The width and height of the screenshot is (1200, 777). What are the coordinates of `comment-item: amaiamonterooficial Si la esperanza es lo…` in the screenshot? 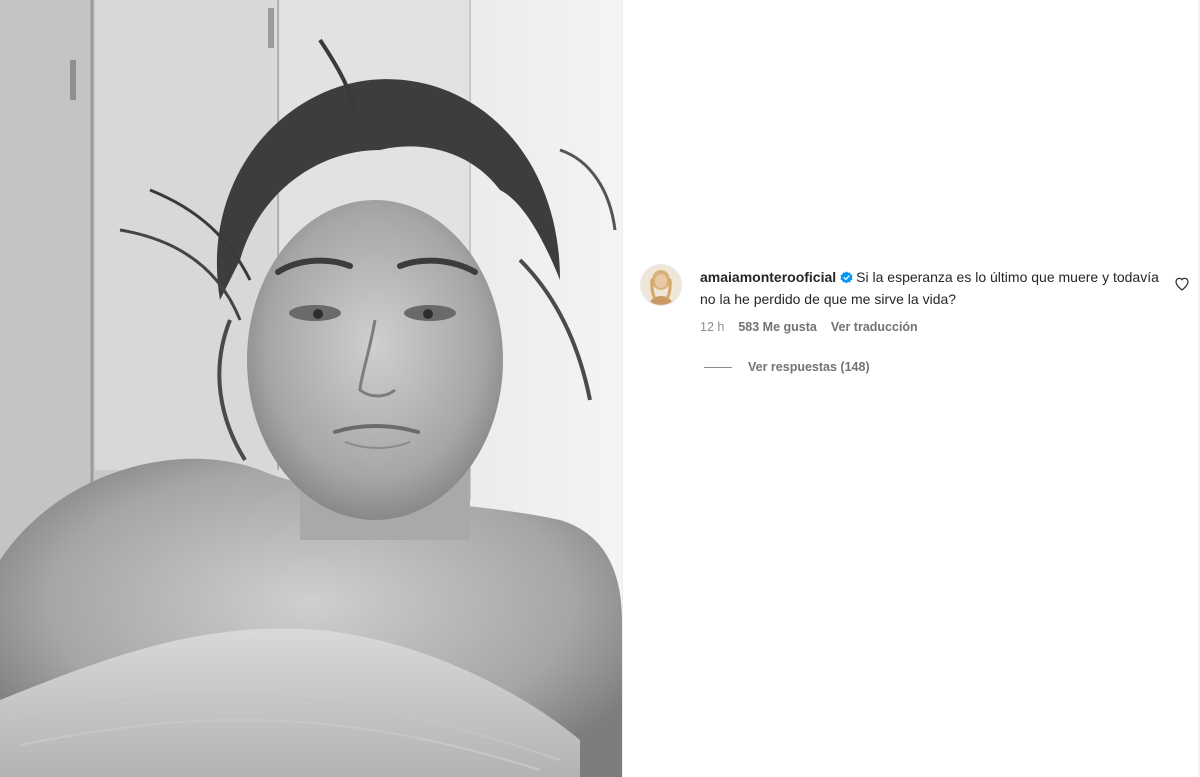 It's located at (920, 334).